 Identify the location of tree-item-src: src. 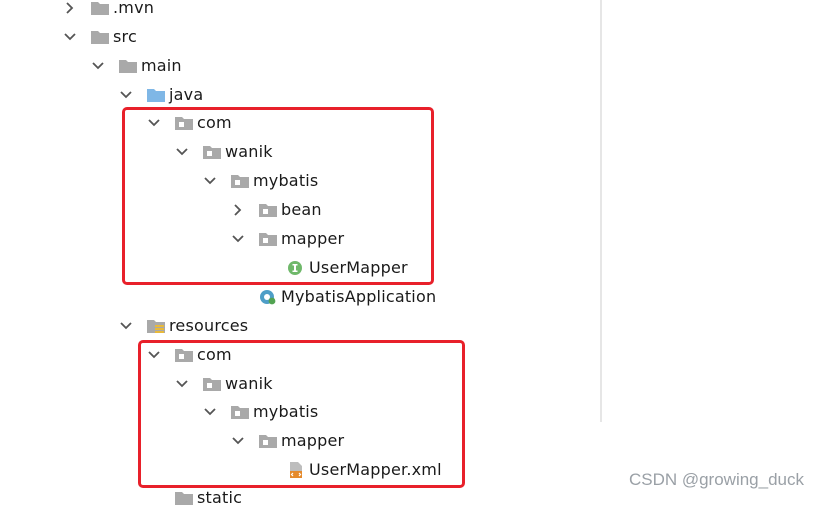
(99, 36).